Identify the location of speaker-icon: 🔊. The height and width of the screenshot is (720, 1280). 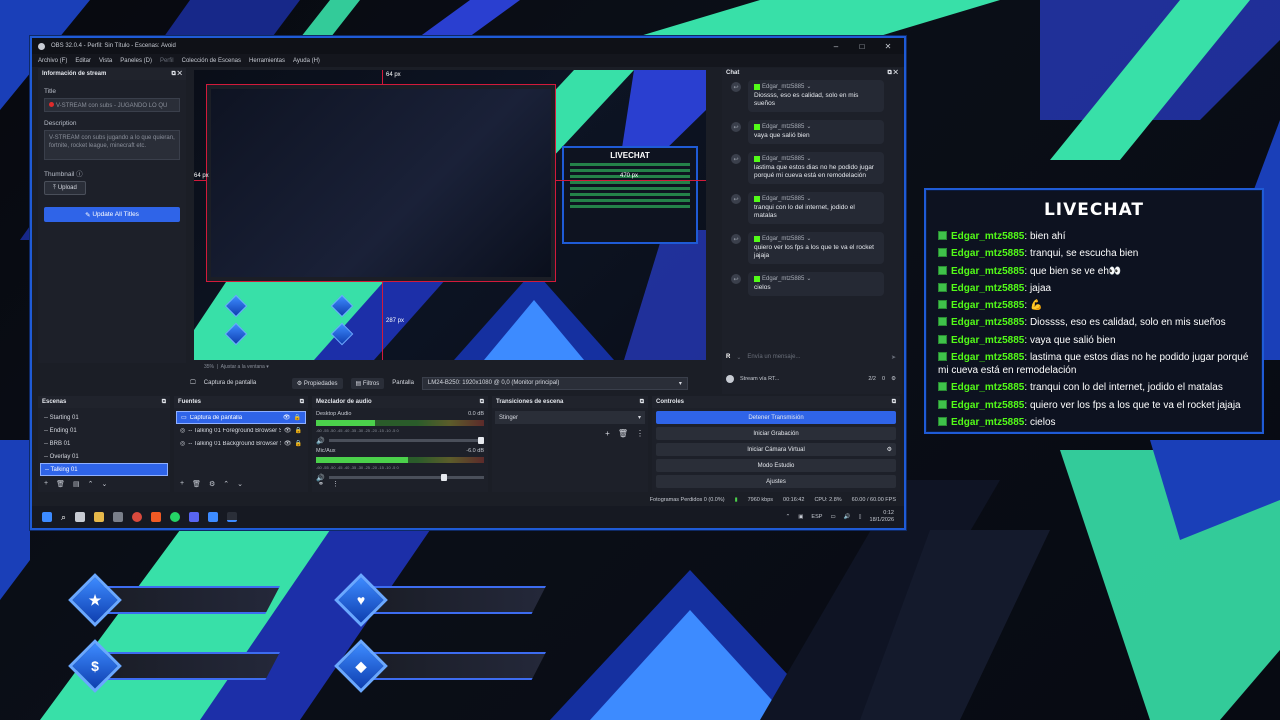
(320, 441).